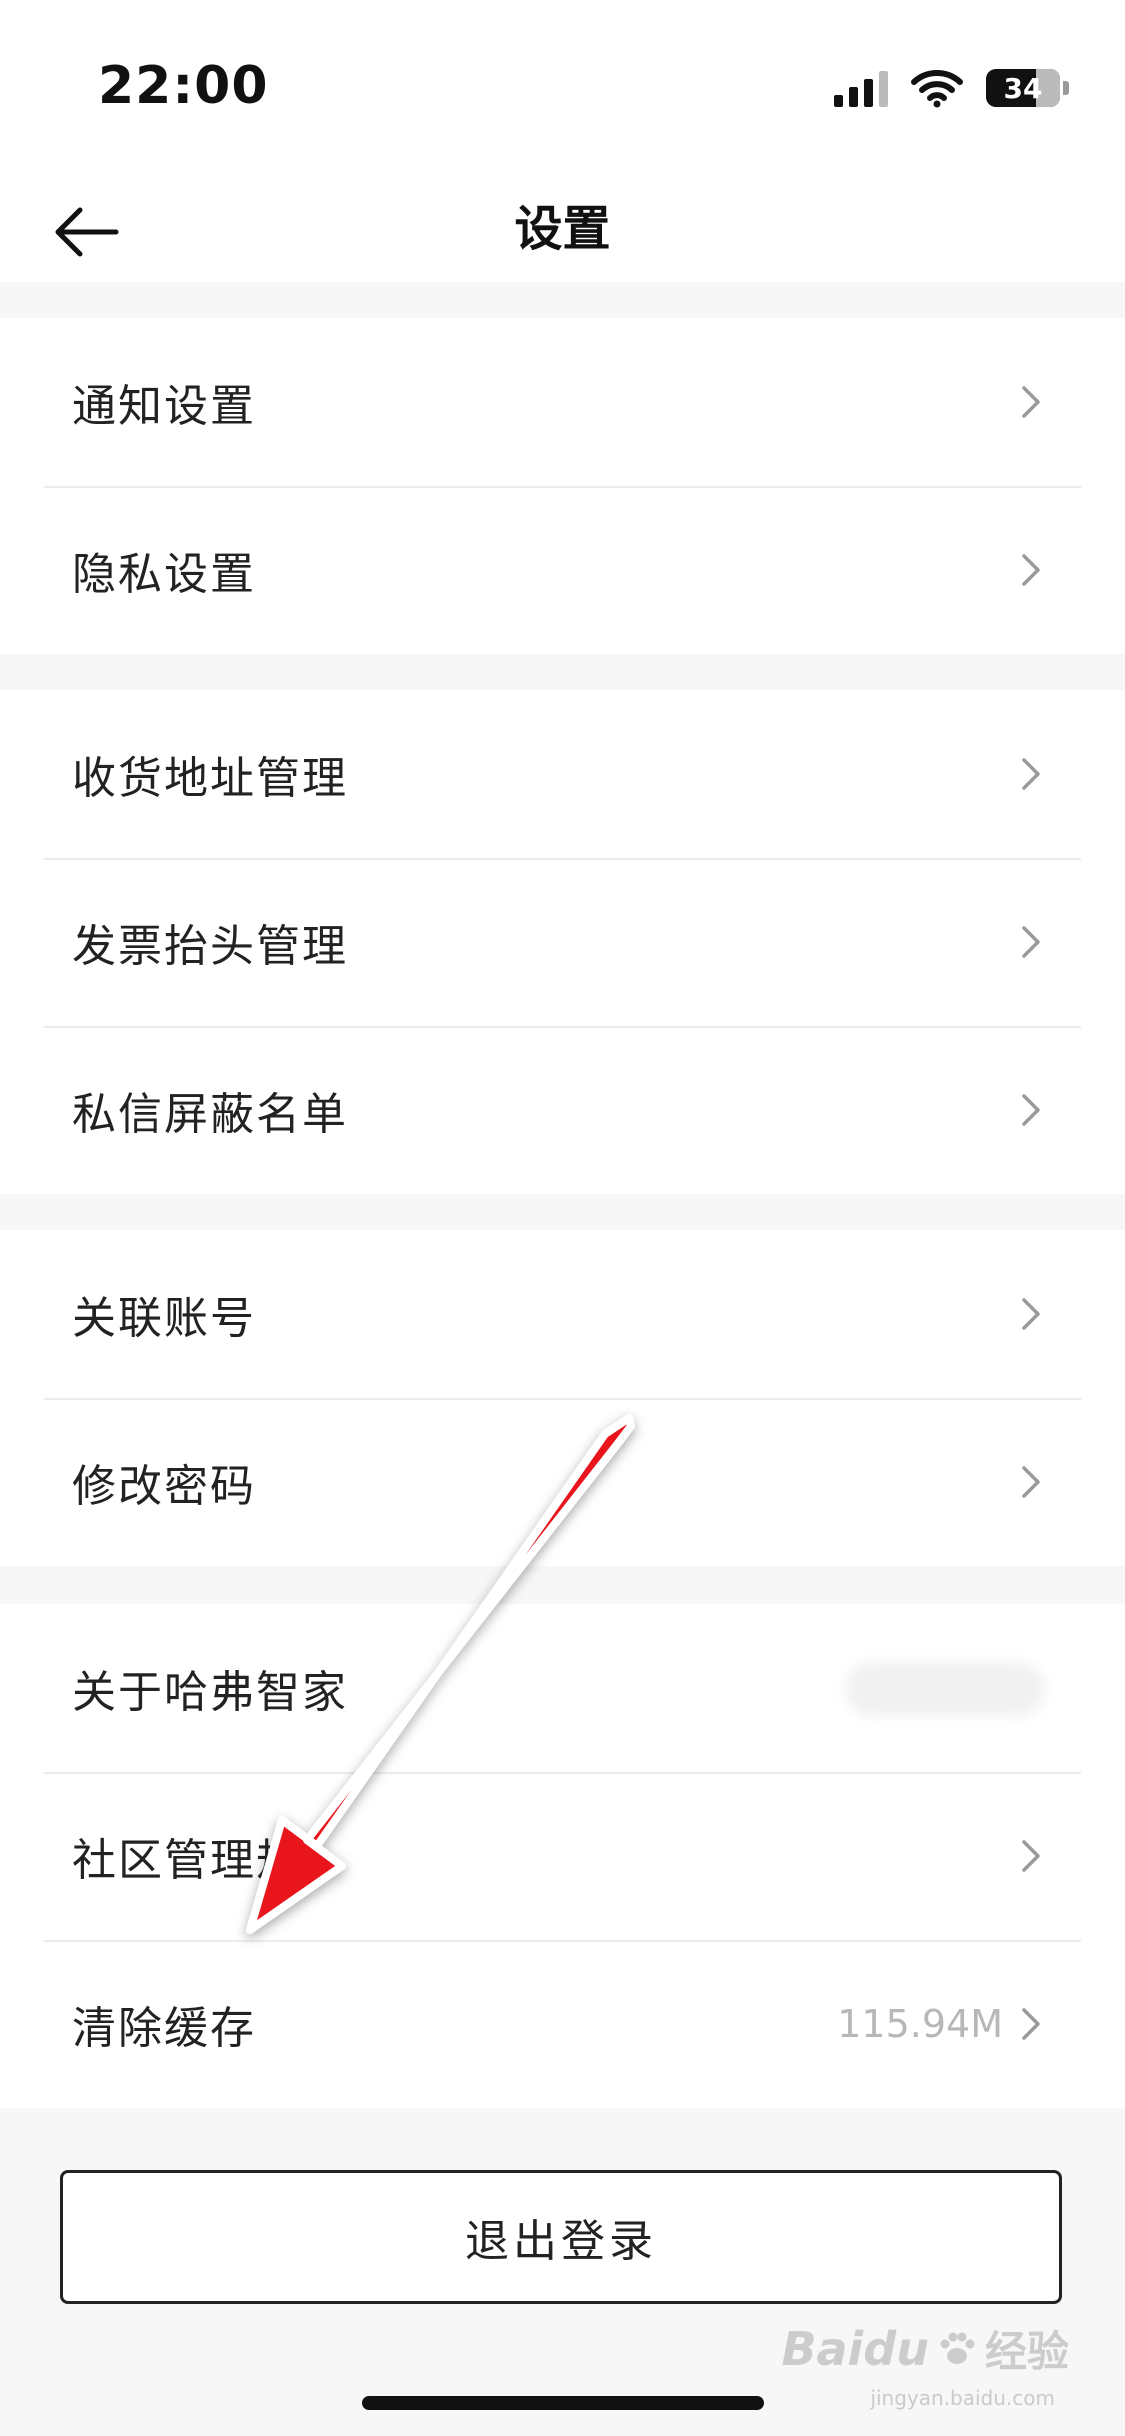 The width and height of the screenshot is (1125, 2436). I want to click on cache-size: 115.94M, so click(920, 2024).